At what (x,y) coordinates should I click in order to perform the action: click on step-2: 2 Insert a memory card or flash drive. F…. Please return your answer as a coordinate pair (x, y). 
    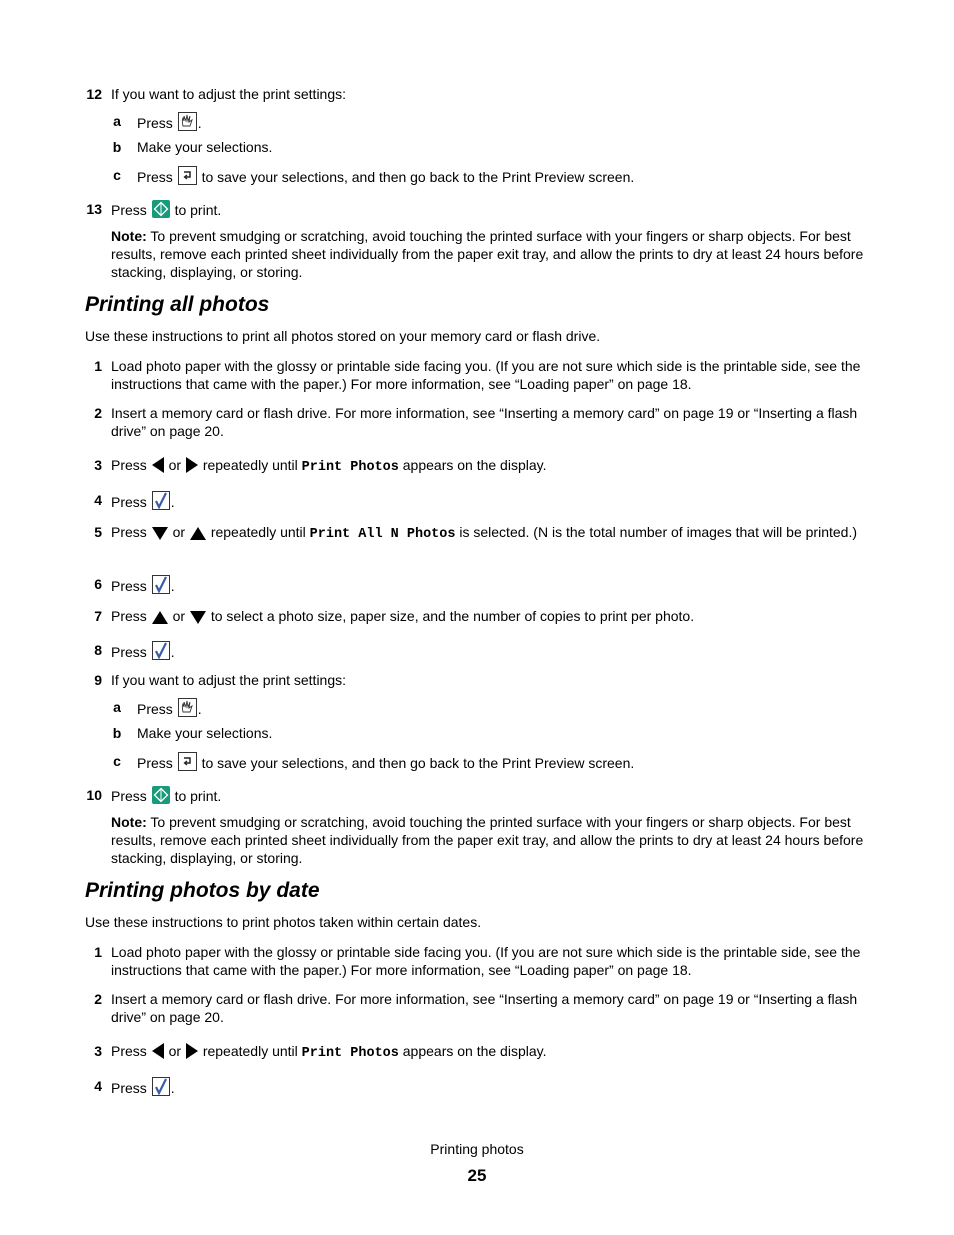
    Looking at the image, I should click on (480, 422).